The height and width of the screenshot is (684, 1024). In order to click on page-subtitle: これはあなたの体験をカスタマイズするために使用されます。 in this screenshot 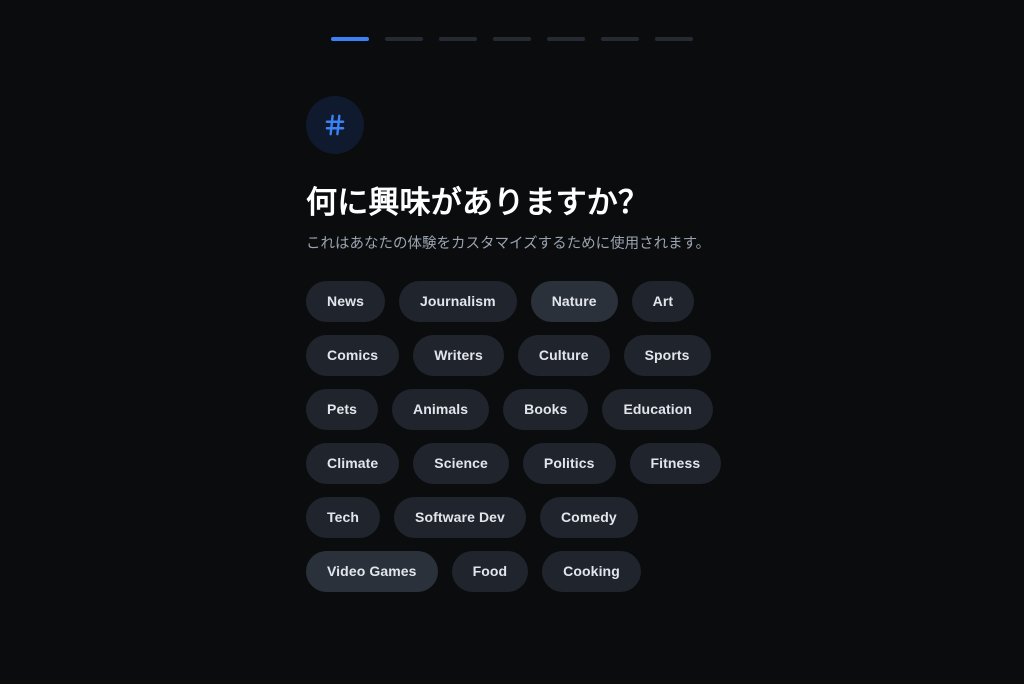, I will do `click(508, 243)`.